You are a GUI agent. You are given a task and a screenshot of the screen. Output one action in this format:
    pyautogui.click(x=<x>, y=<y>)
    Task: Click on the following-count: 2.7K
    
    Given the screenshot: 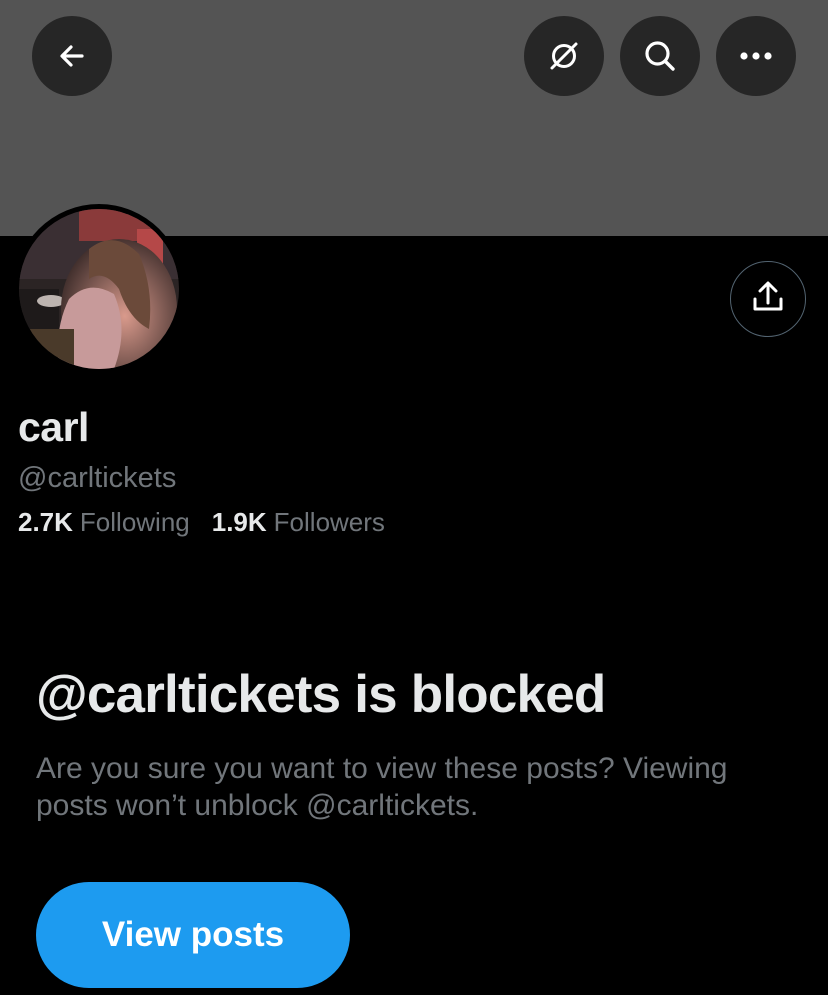 What is the action you would take?
    pyautogui.click(x=45, y=522)
    